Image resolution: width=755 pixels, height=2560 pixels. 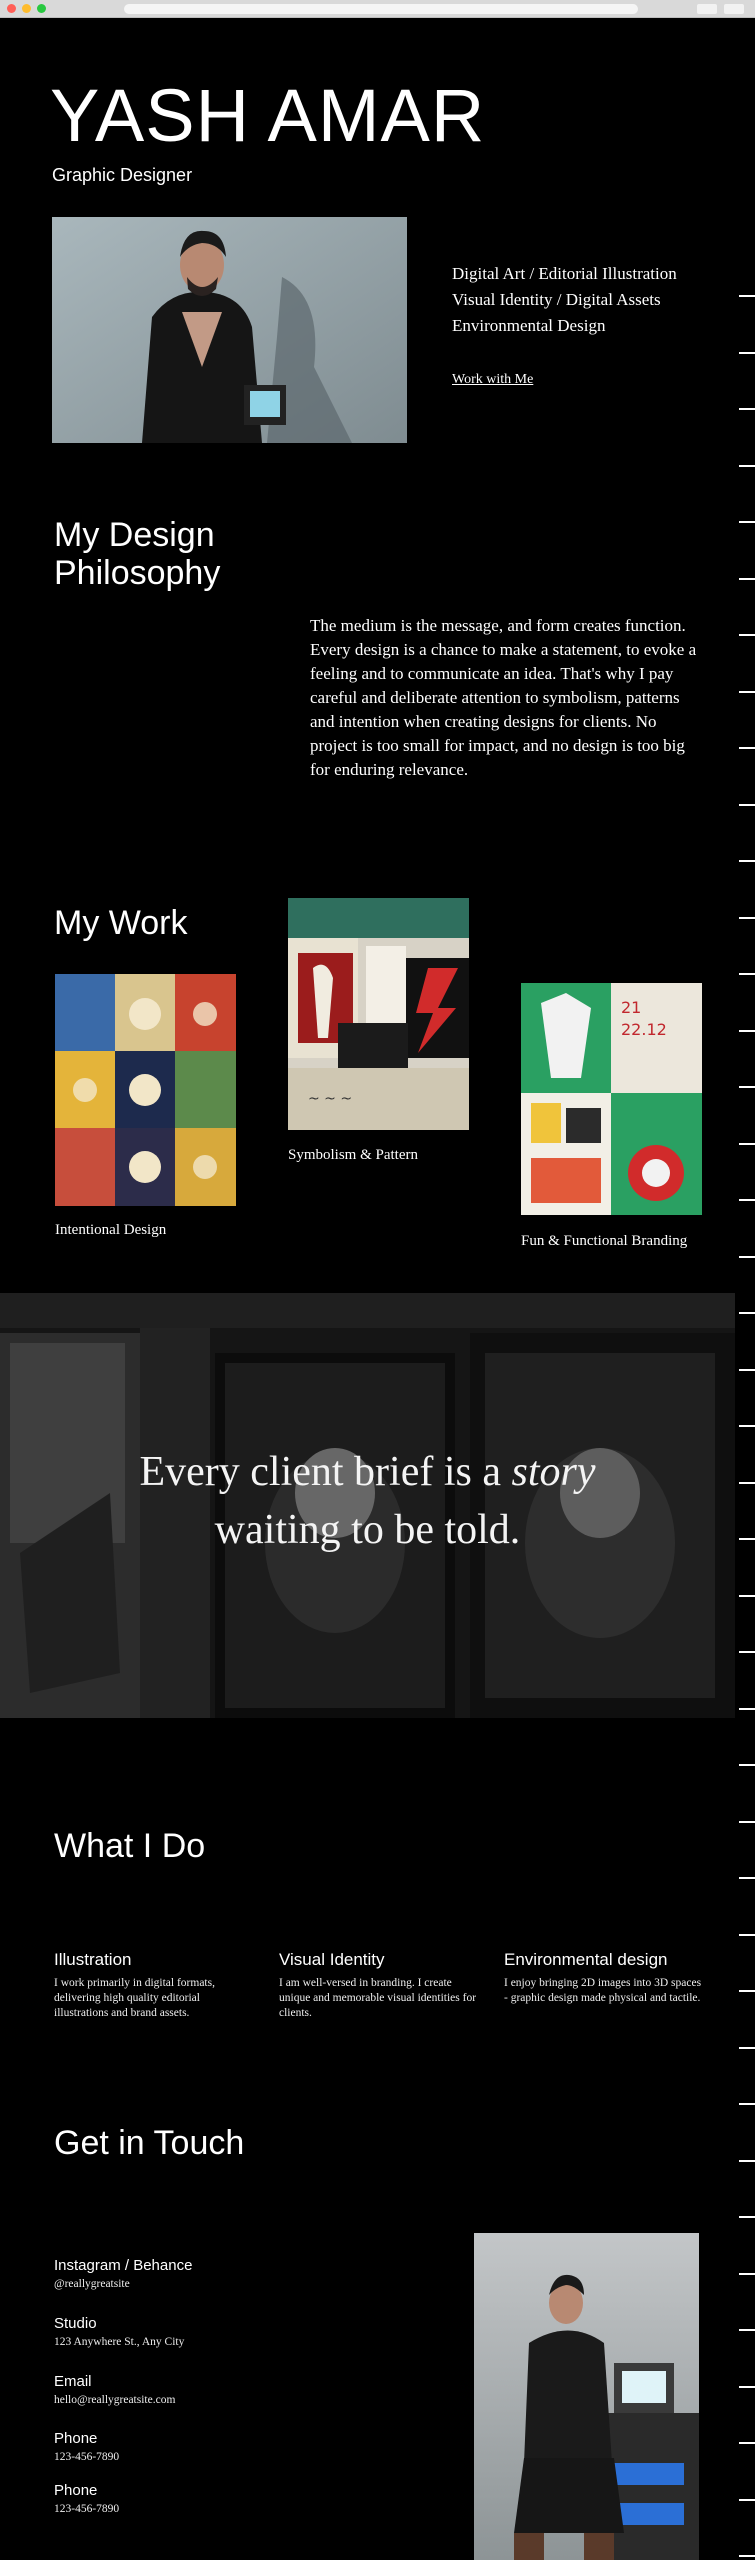 What do you see at coordinates (553, 1472) in the screenshot?
I see `quote-emphasis: story` at bounding box center [553, 1472].